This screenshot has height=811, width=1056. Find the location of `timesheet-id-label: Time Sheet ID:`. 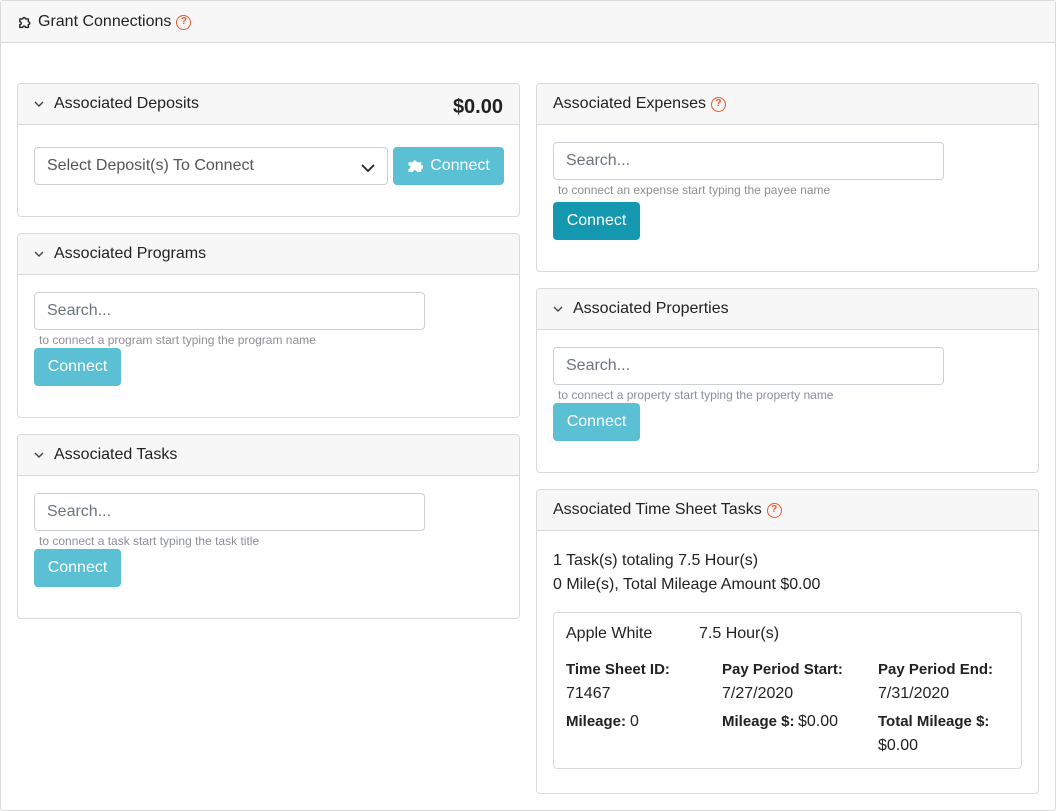

timesheet-id-label: Time Sheet ID: is located at coordinates (618, 669).